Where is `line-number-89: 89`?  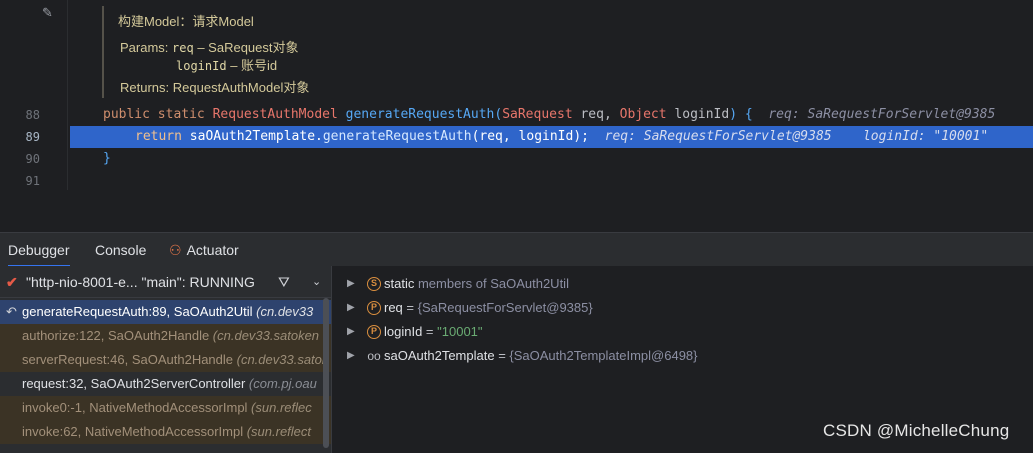 line-number-89: 89 is located at coordinates (20, 137).